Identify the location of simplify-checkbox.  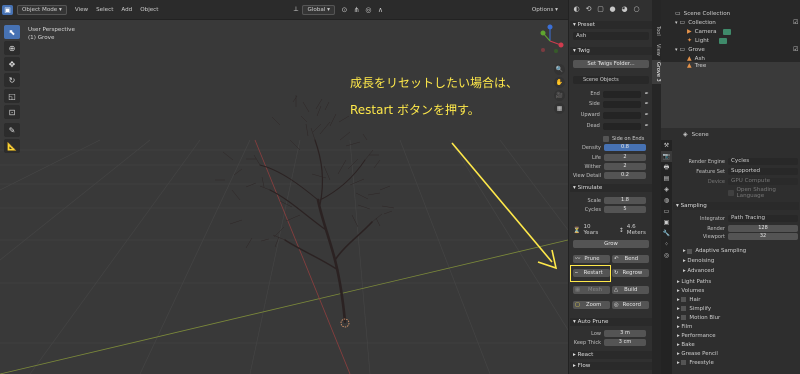
(684, 308).